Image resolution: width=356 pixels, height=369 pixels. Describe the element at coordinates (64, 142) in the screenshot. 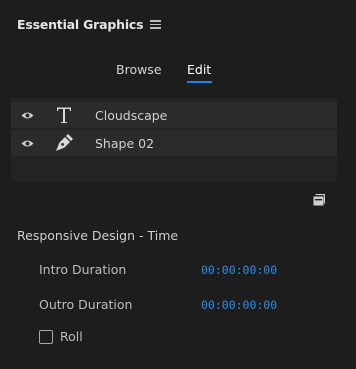

I see `pen-shape-icon` at that location.